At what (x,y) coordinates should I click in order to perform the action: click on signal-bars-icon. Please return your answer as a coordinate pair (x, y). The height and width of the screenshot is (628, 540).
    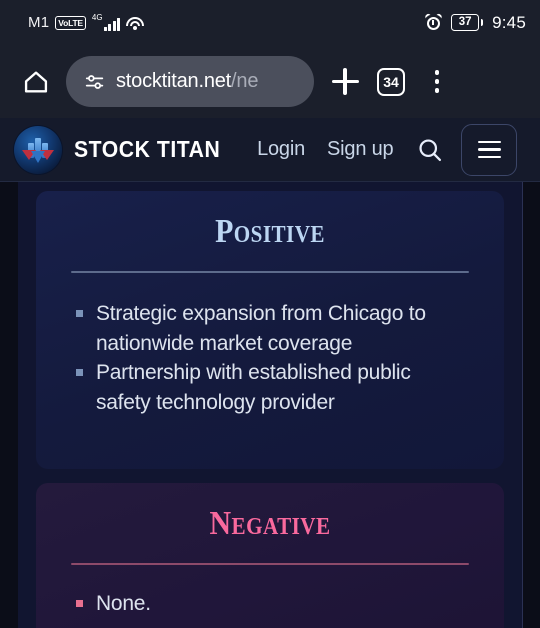
    Looking at the image, I should click on (112, 24).